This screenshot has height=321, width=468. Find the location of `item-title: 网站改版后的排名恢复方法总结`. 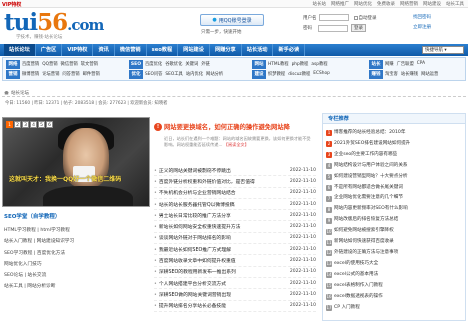

item-title: 网站改版后的排名恢复方法总结 is located at coordinates (366, 220).